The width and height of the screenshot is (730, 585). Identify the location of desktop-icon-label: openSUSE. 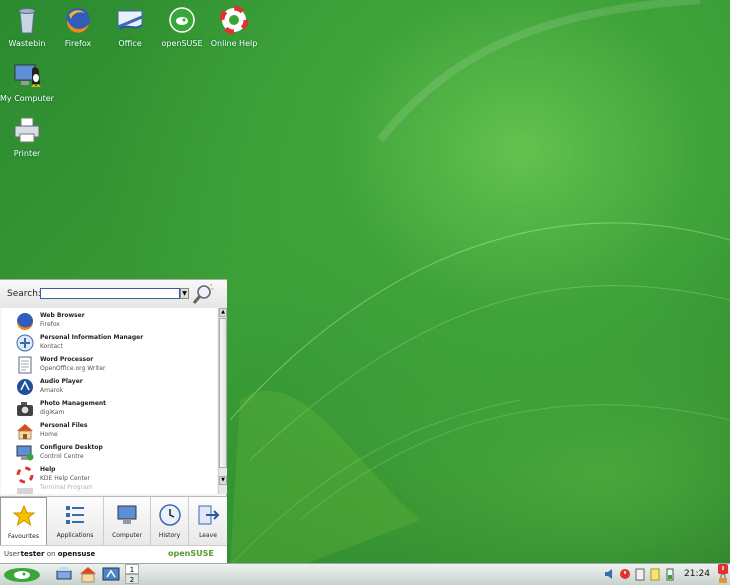
(182, 43).